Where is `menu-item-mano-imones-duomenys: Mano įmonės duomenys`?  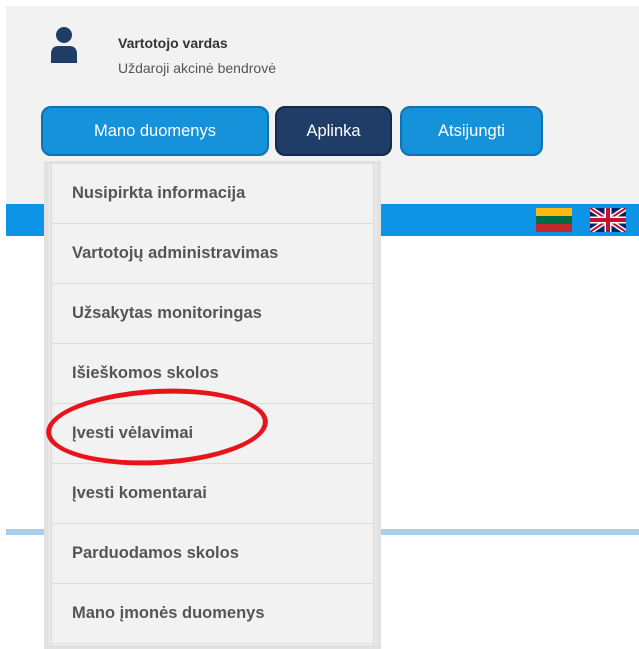 menu-item-mano-imones-duomenys: Mano įmonės duomenys is located at coordinates (212, 614).